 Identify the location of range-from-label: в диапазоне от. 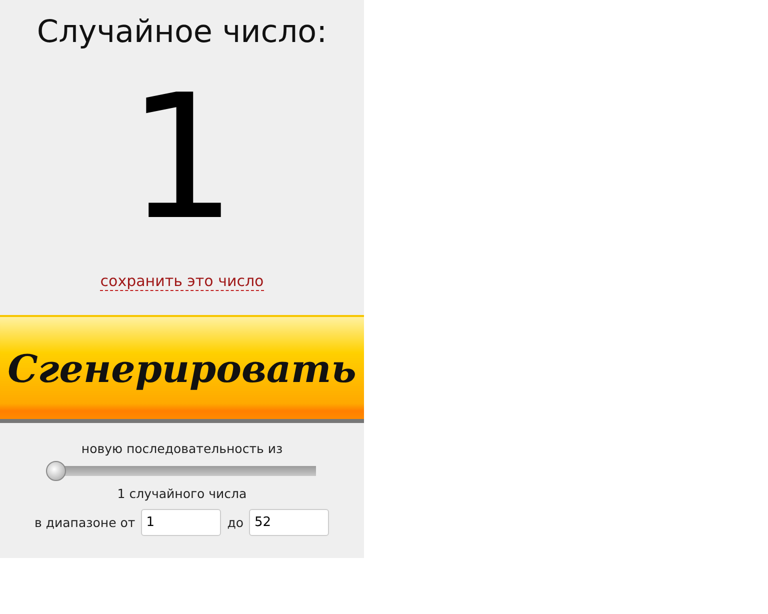
(85, 522).